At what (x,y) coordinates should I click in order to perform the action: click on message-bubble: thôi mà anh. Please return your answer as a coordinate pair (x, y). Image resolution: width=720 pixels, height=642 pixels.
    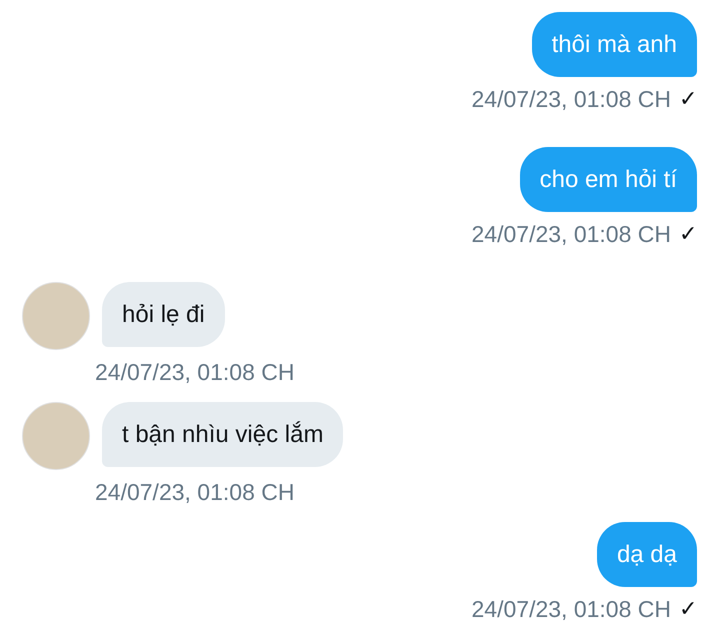
    Looking at the image, I should click on (614, 44).